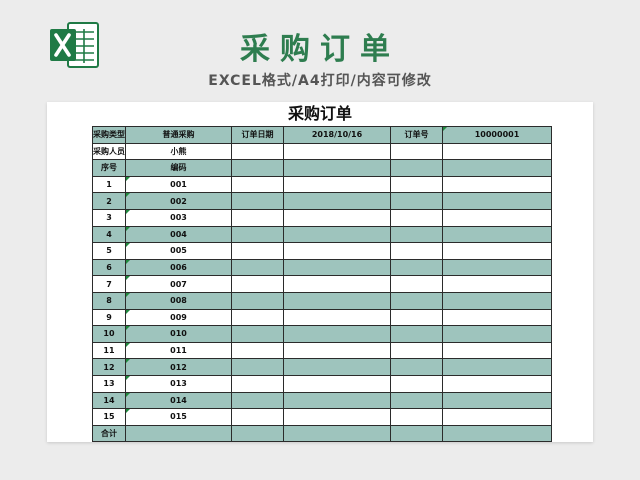 The width and height of the screenshot is (640, 480). Describe the element at coordinates (109, 135) in the screenshot. I see `type-label: 采购类型` at that location.